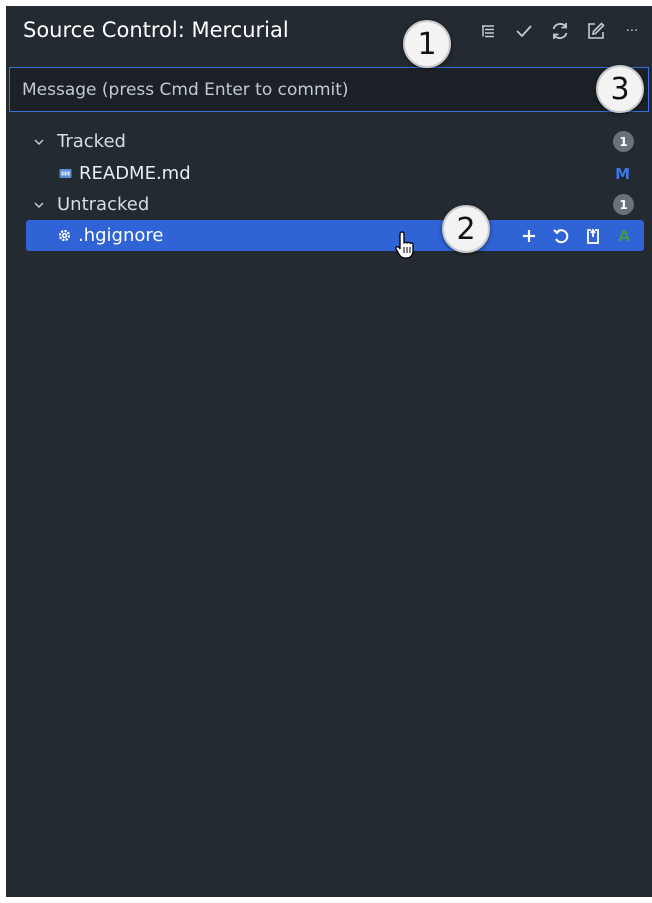 The width and height of the screenshot is (652, 903). I want to click on callout-2: 2, so click(466, 229).